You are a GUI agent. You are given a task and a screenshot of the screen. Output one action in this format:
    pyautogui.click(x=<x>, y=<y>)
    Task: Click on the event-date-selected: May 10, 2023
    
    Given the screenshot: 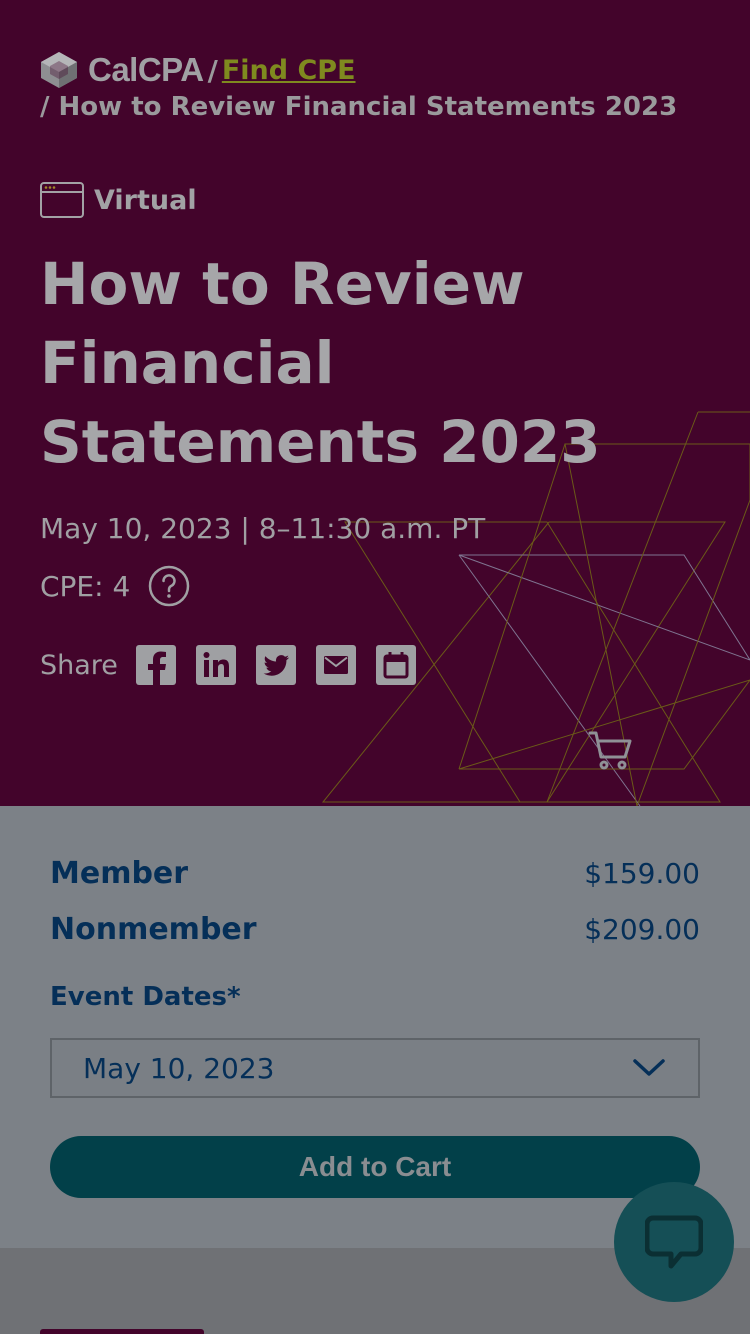 What is the action you would take?
    pyautogui.click(x=179, y=1068)
    